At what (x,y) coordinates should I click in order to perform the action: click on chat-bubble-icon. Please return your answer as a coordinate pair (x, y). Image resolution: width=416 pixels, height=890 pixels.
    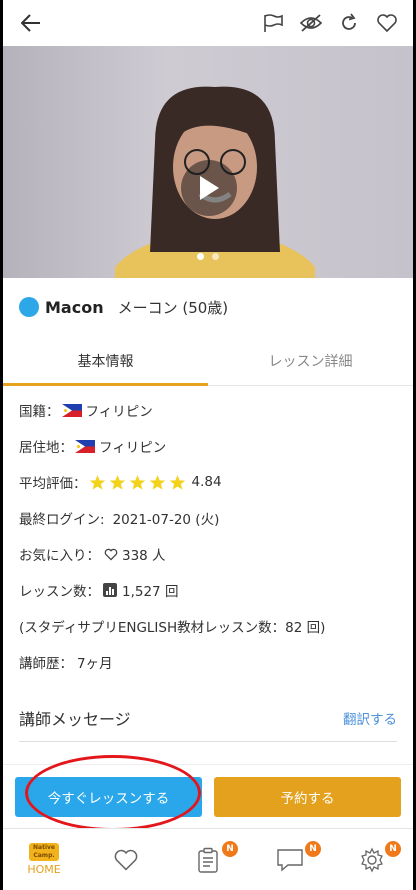
    Looking at the image, I should click on (290, 859).